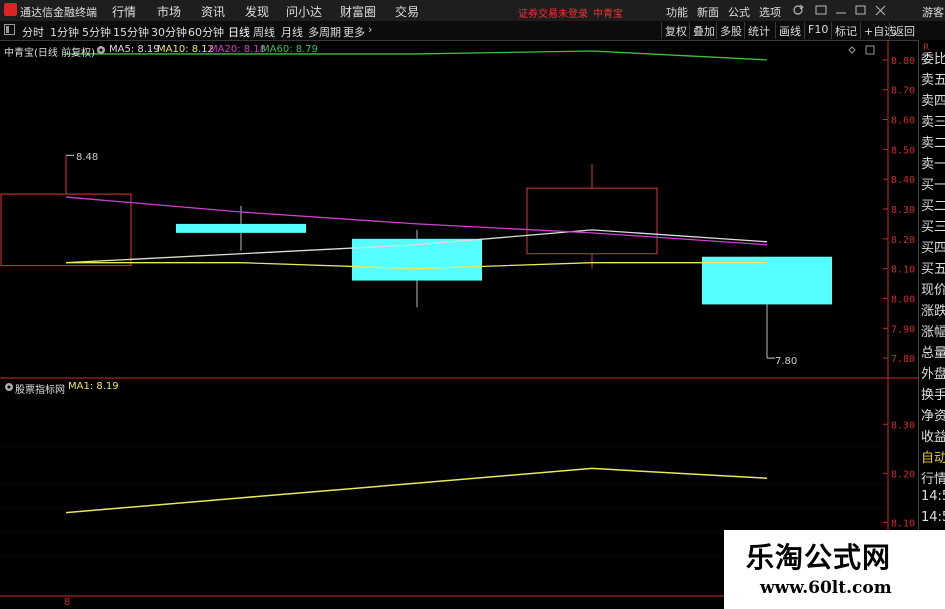 The image size is (945, 609). I want to click on menu-options: 选项, so click(770, 12).